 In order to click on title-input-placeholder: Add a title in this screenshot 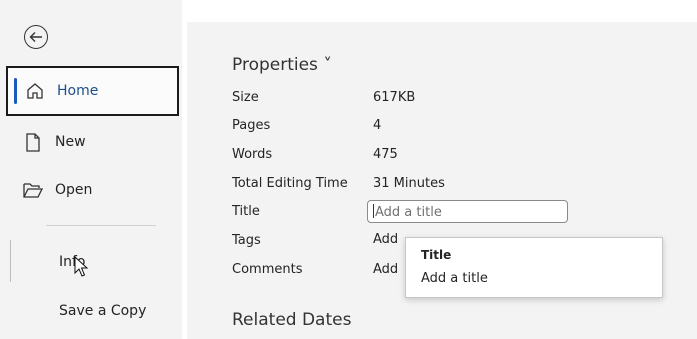, I will do `click(408, 212)`.